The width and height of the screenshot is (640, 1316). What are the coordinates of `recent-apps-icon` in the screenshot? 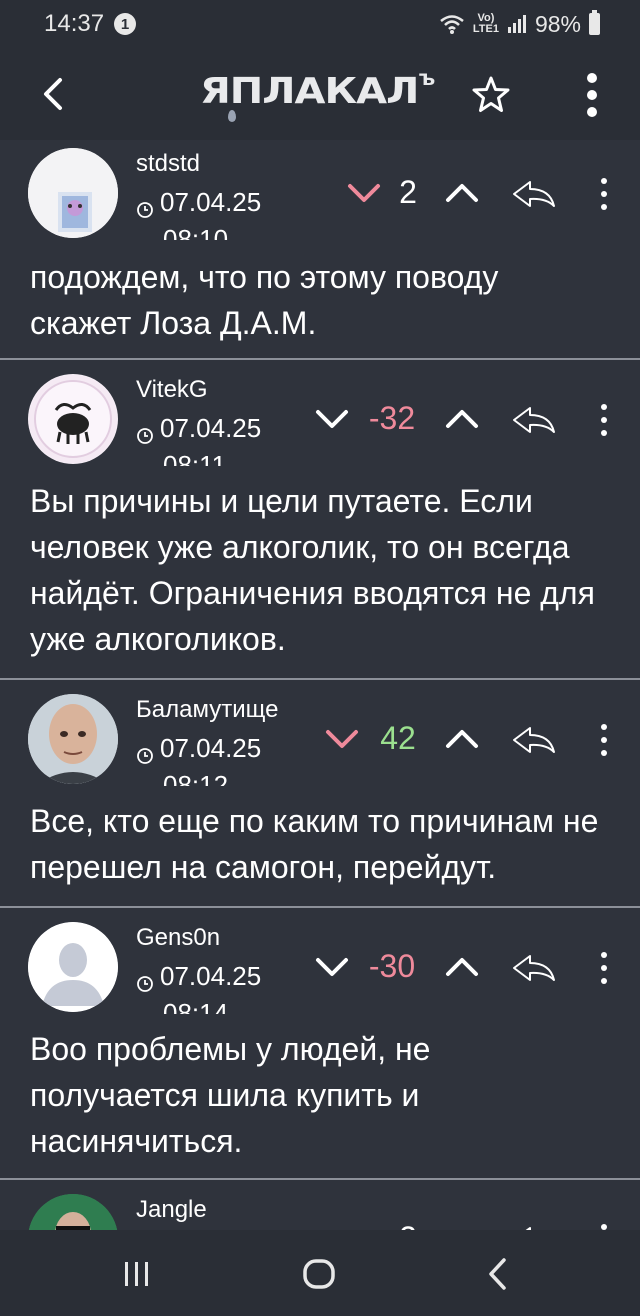 It's located at (137, 1274).